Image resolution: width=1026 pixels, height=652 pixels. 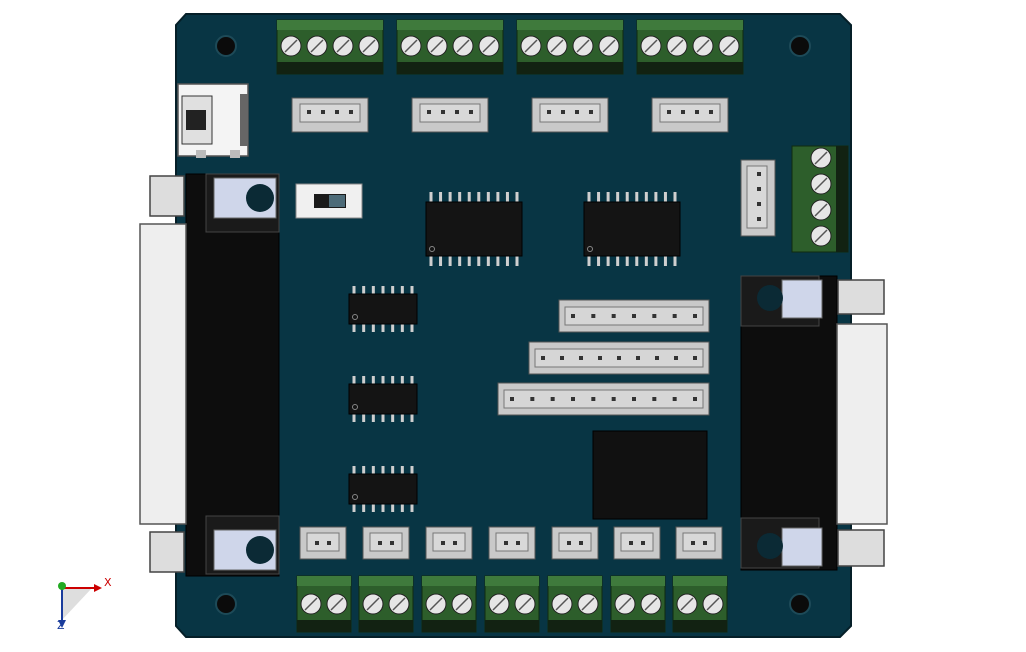 I want to click on usb-tongue, so click(x=196, y=120).